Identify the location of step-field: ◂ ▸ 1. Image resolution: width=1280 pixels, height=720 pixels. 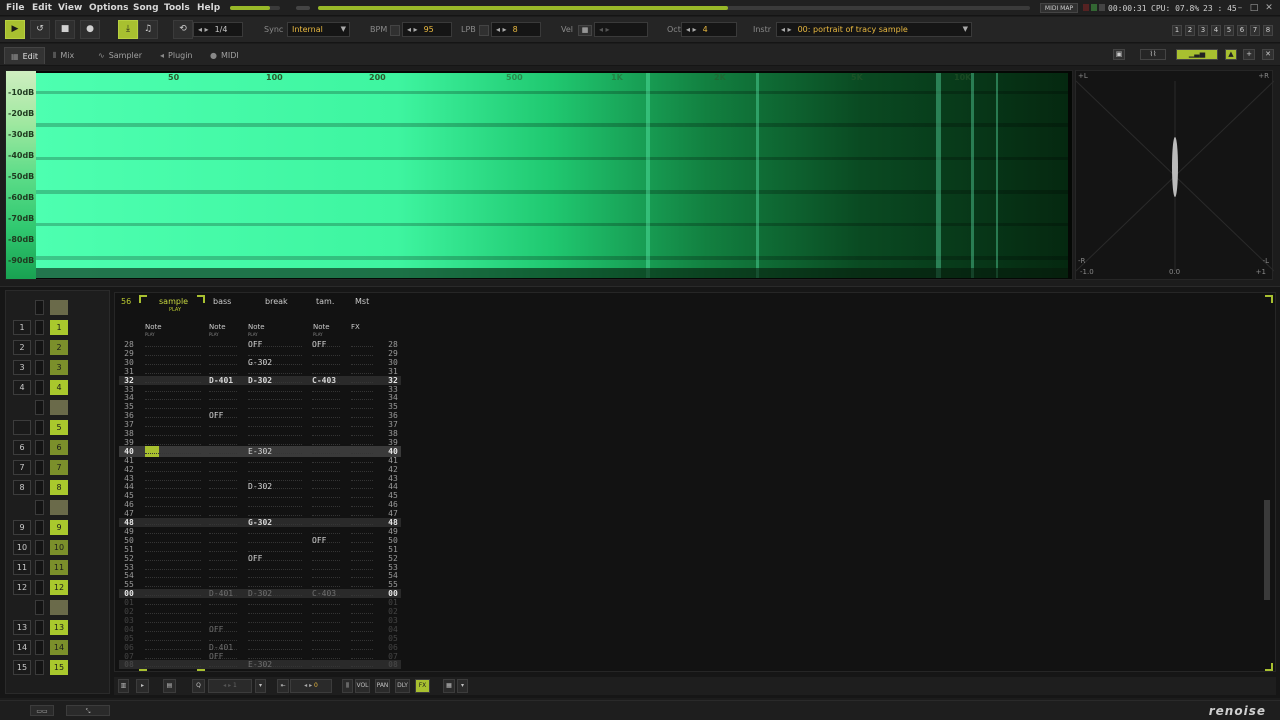
(230, 686).